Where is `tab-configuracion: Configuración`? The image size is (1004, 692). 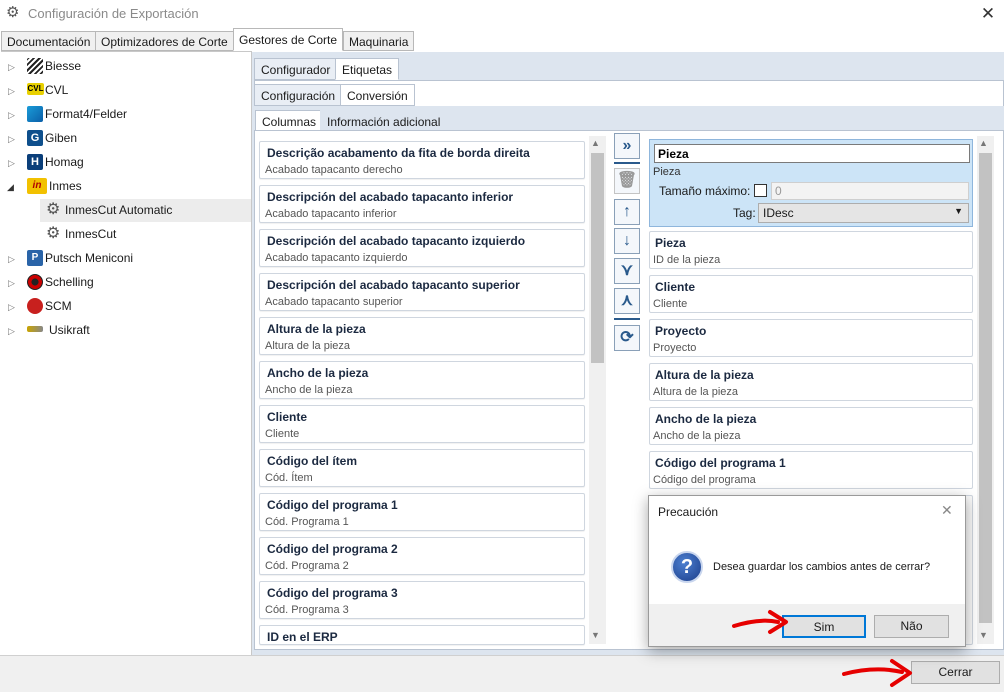 tab-configuracion: Configuración is located at coordinates (298, 95).